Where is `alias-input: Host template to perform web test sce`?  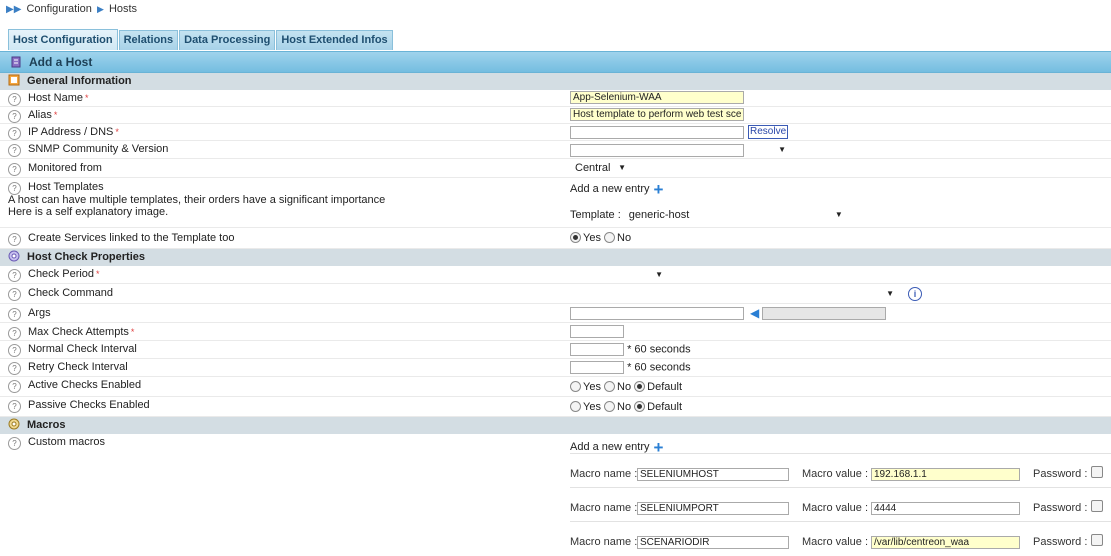
alias-input: Host template to perform web test sce is located at coordinates (657, 114).